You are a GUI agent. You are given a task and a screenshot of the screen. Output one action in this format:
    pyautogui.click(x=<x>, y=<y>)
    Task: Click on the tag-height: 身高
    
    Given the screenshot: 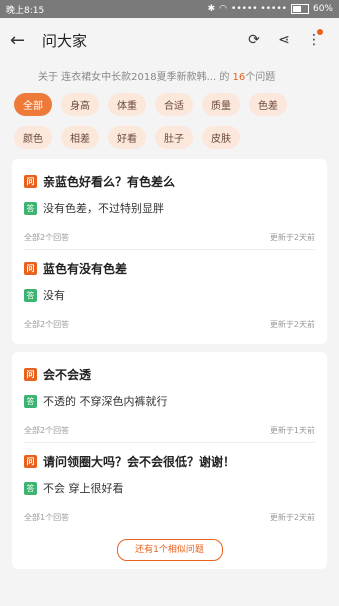 What is the action you would take?
    pyautogui.click(x=80, y=104)
    